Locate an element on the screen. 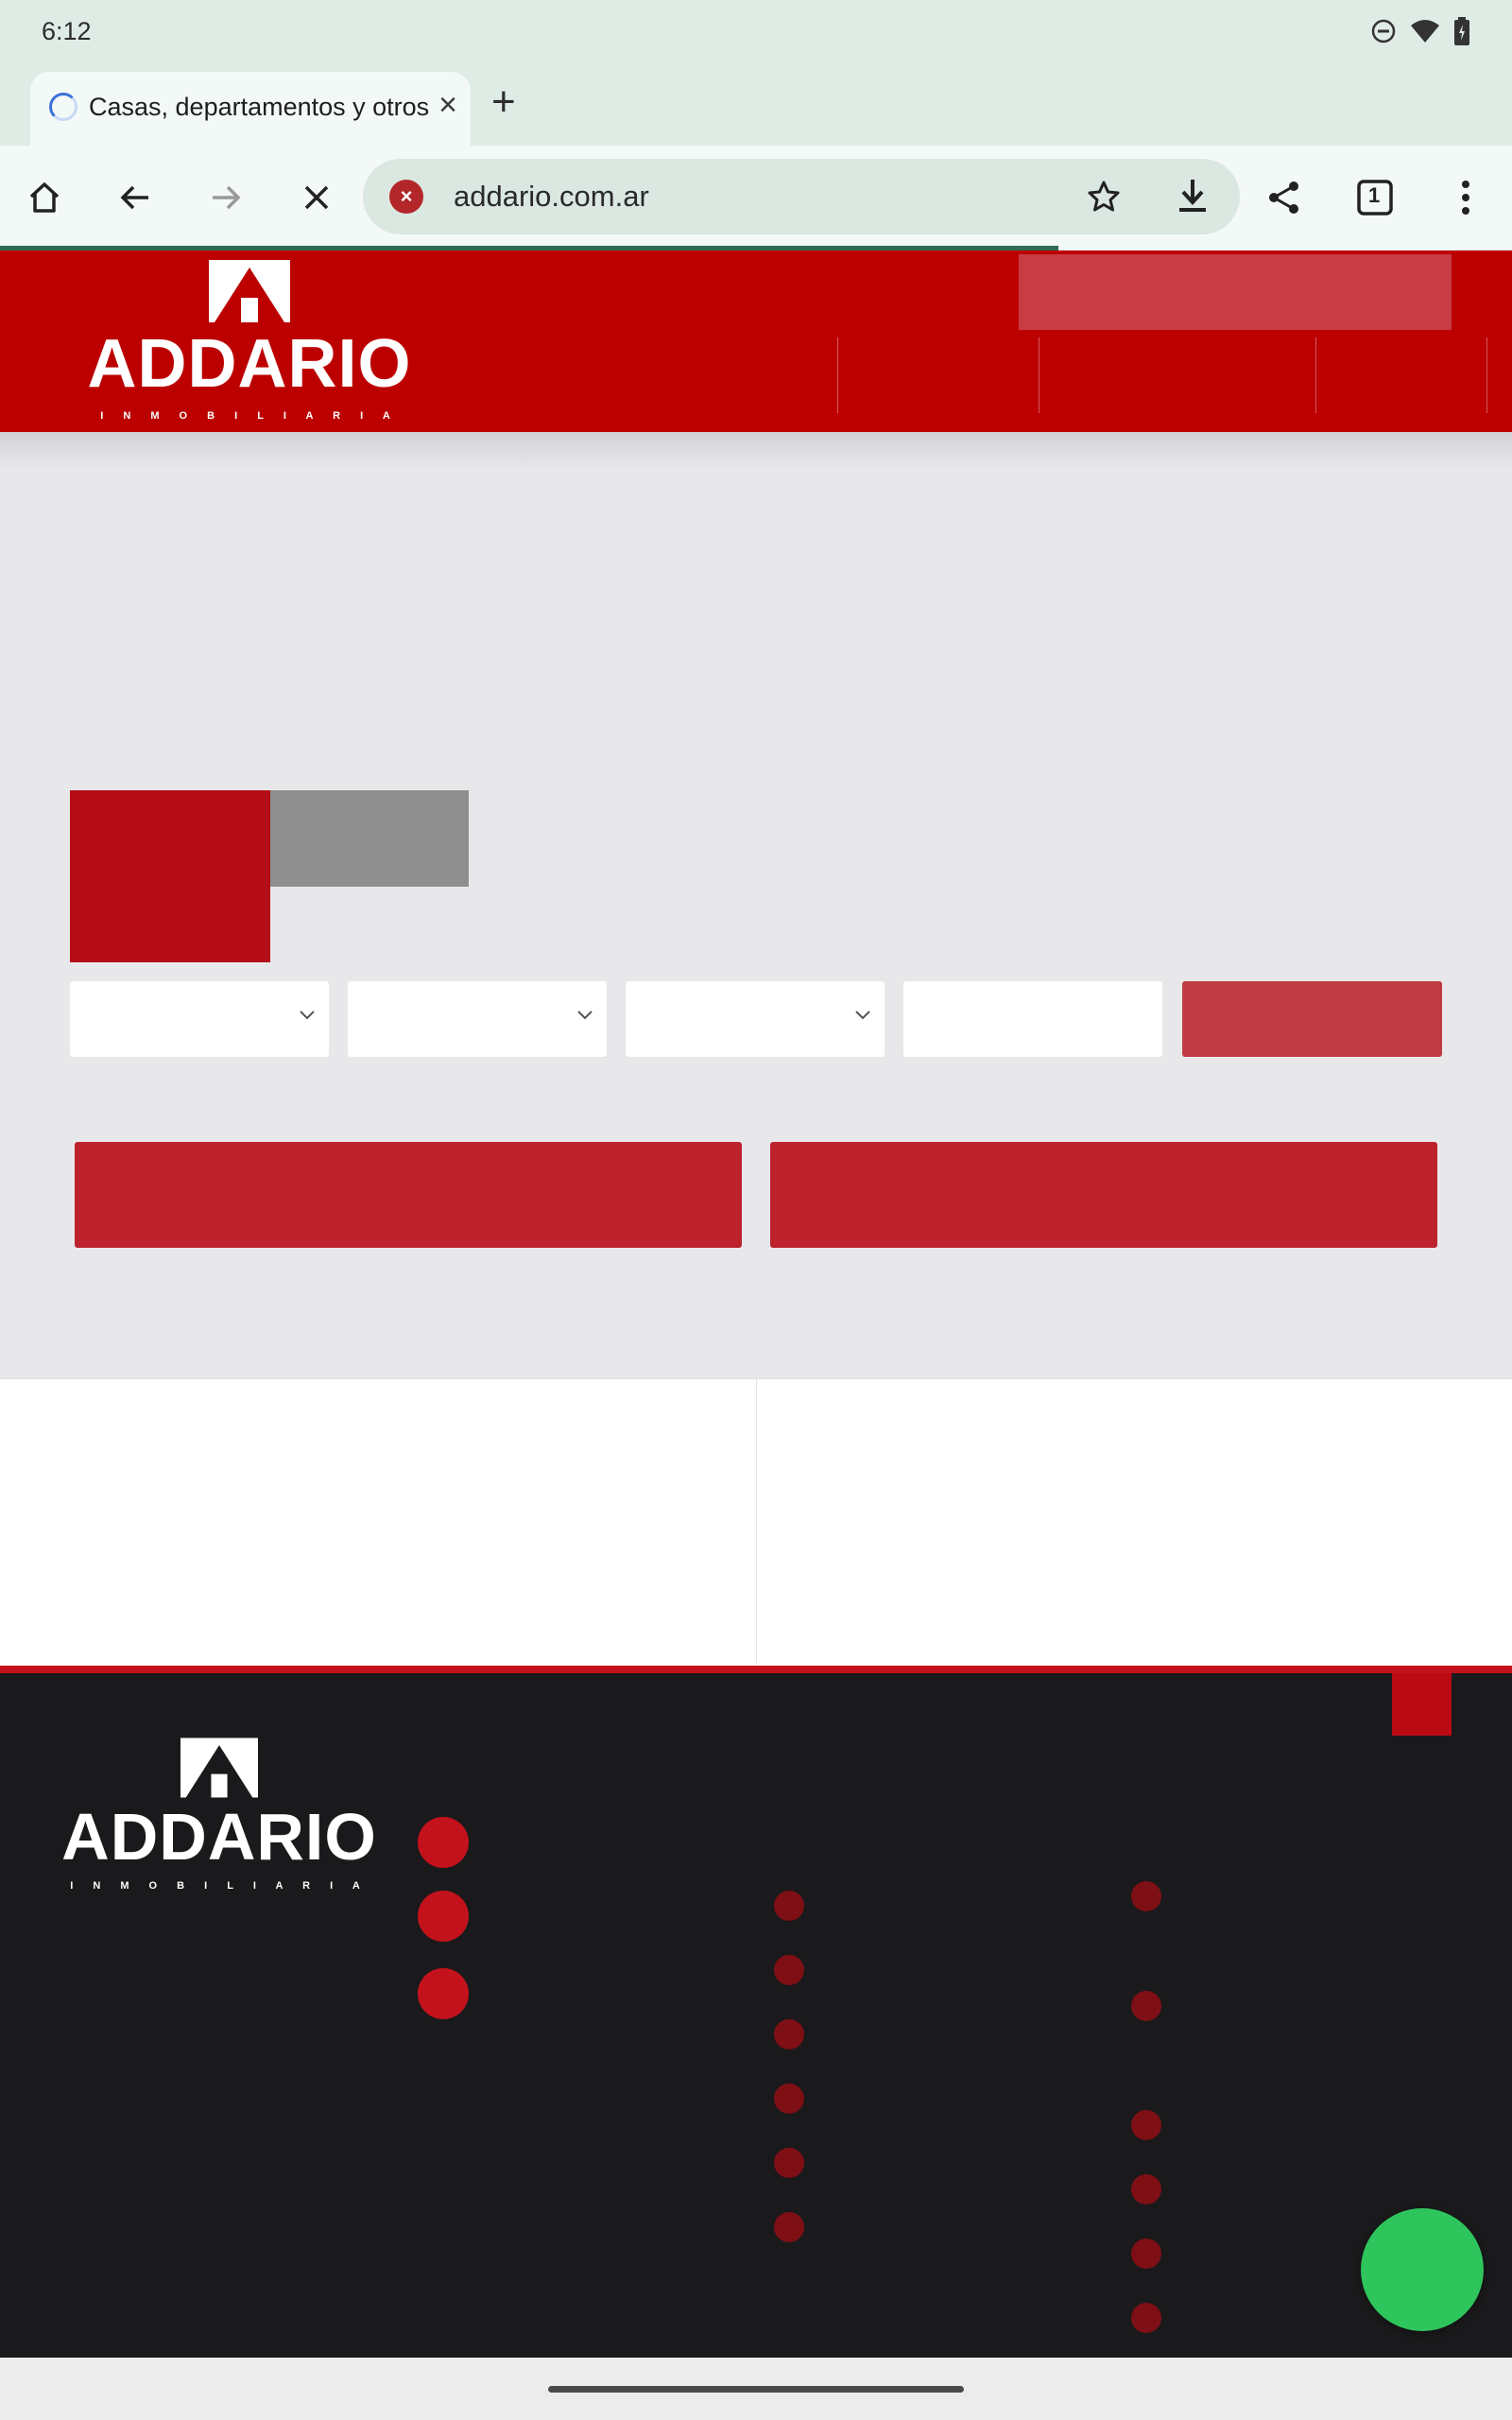 This screenshot has height=2420, width=1512. back-arrow-icon is located at coordinates (134, 197).